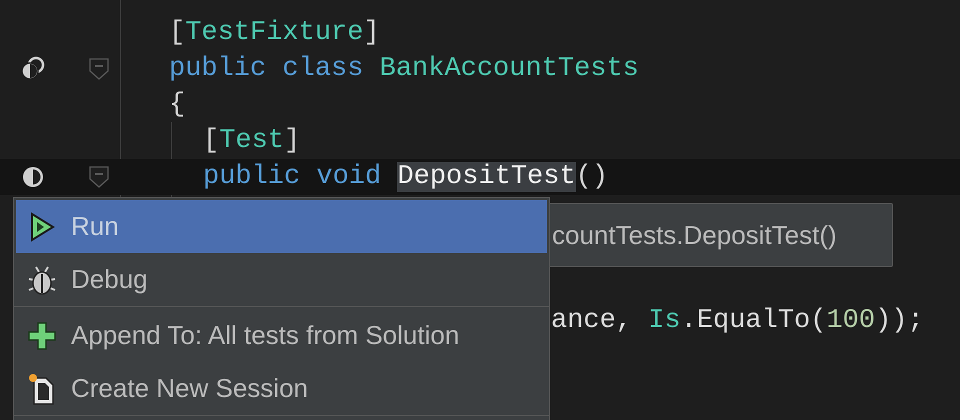 Image resolution: width=960 pixels, height=420 pixels. Describe the element at coordinates (281, 226) in the screenshot. I see `menu-item: Run` at that location.